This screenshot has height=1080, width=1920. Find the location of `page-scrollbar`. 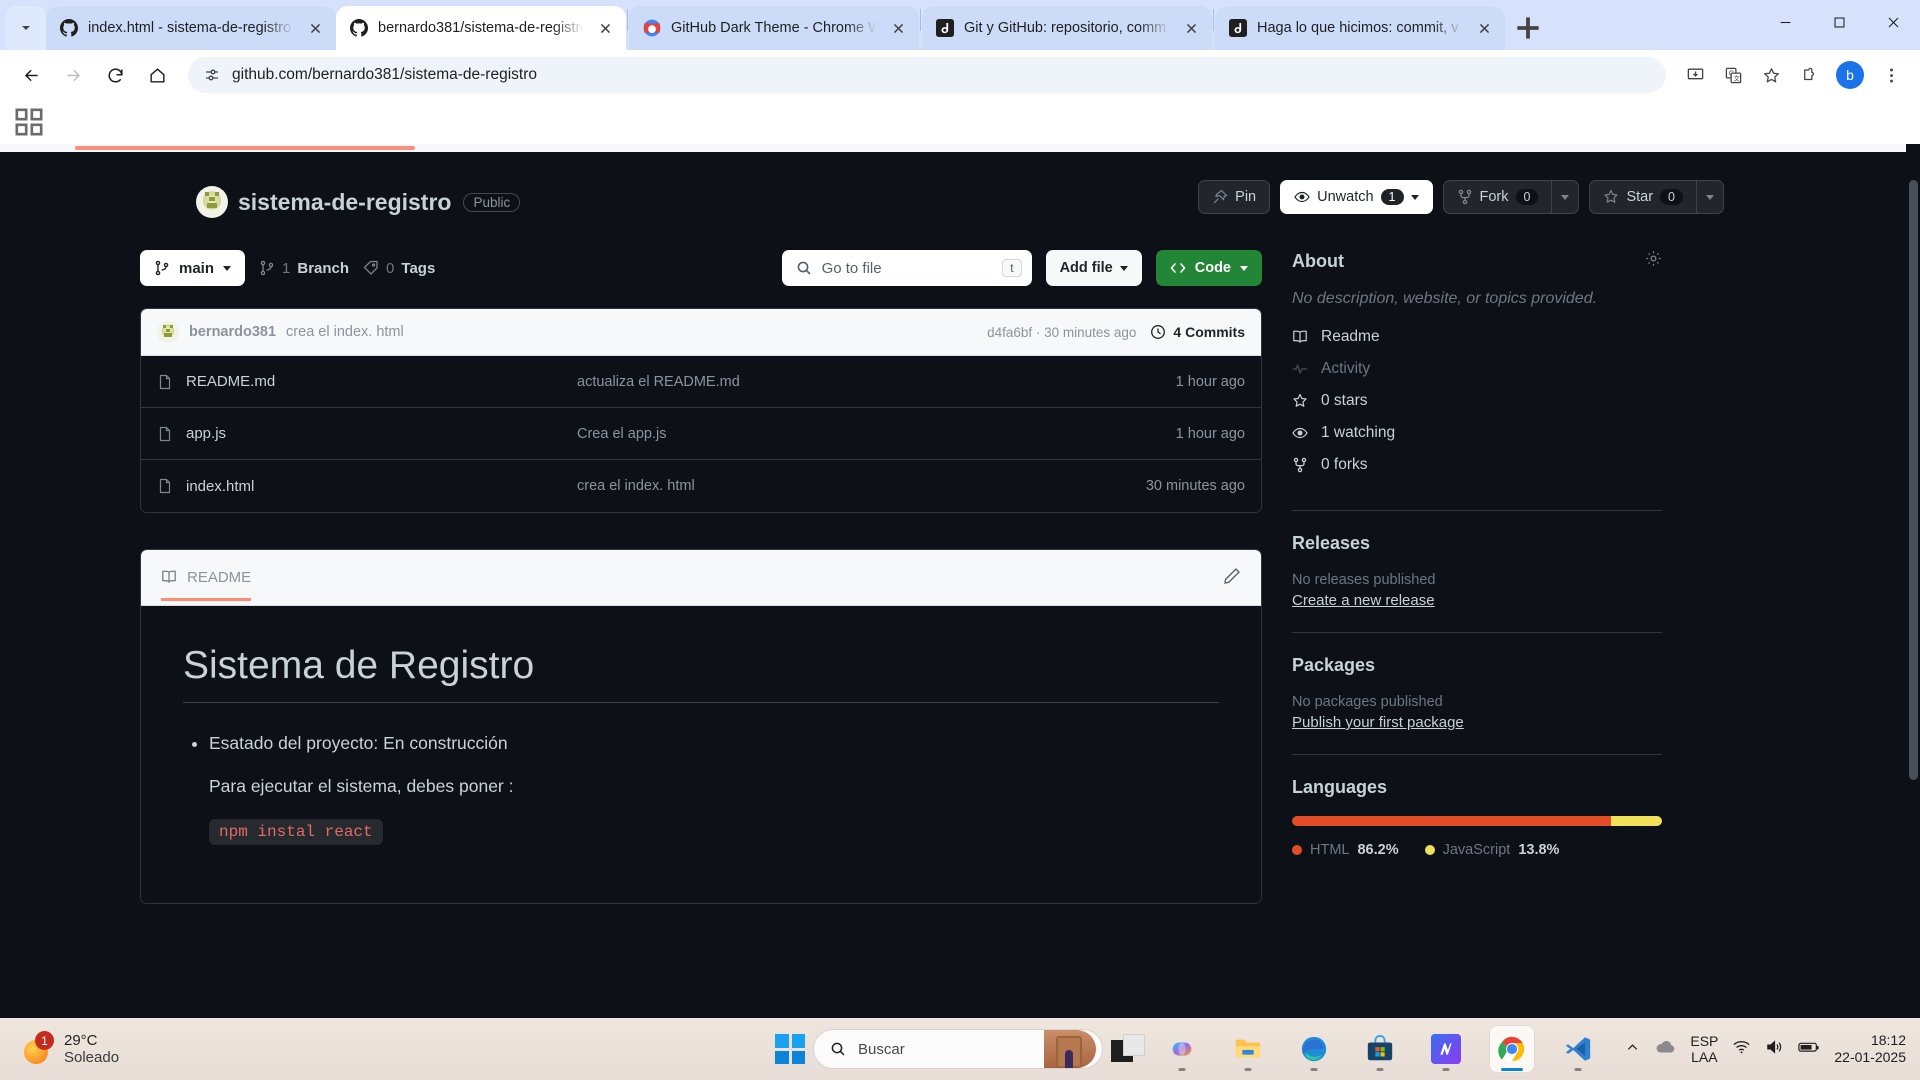

page-scrollbar is located at coordinates (1913, 581).